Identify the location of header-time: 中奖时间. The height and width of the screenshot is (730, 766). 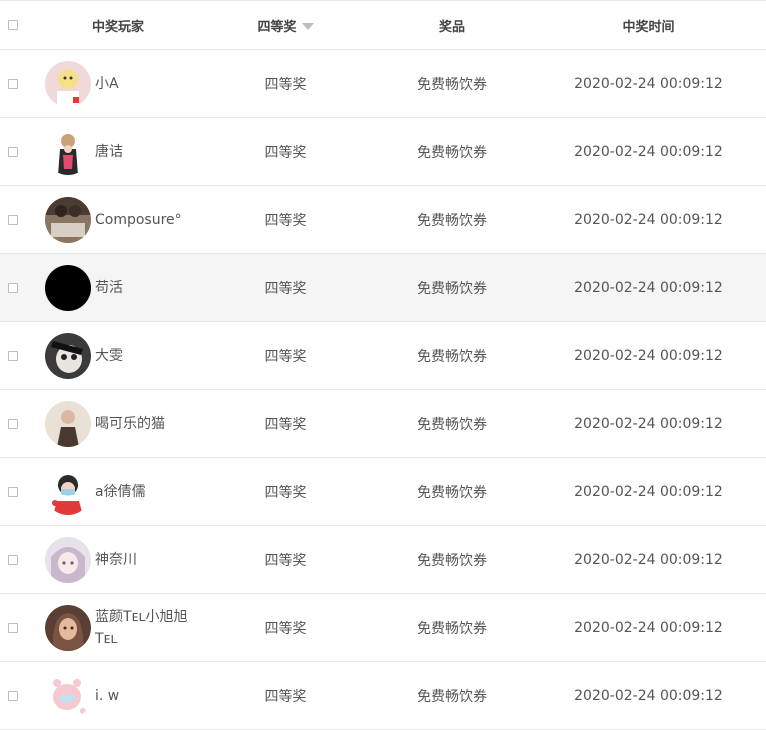
(648, 27).